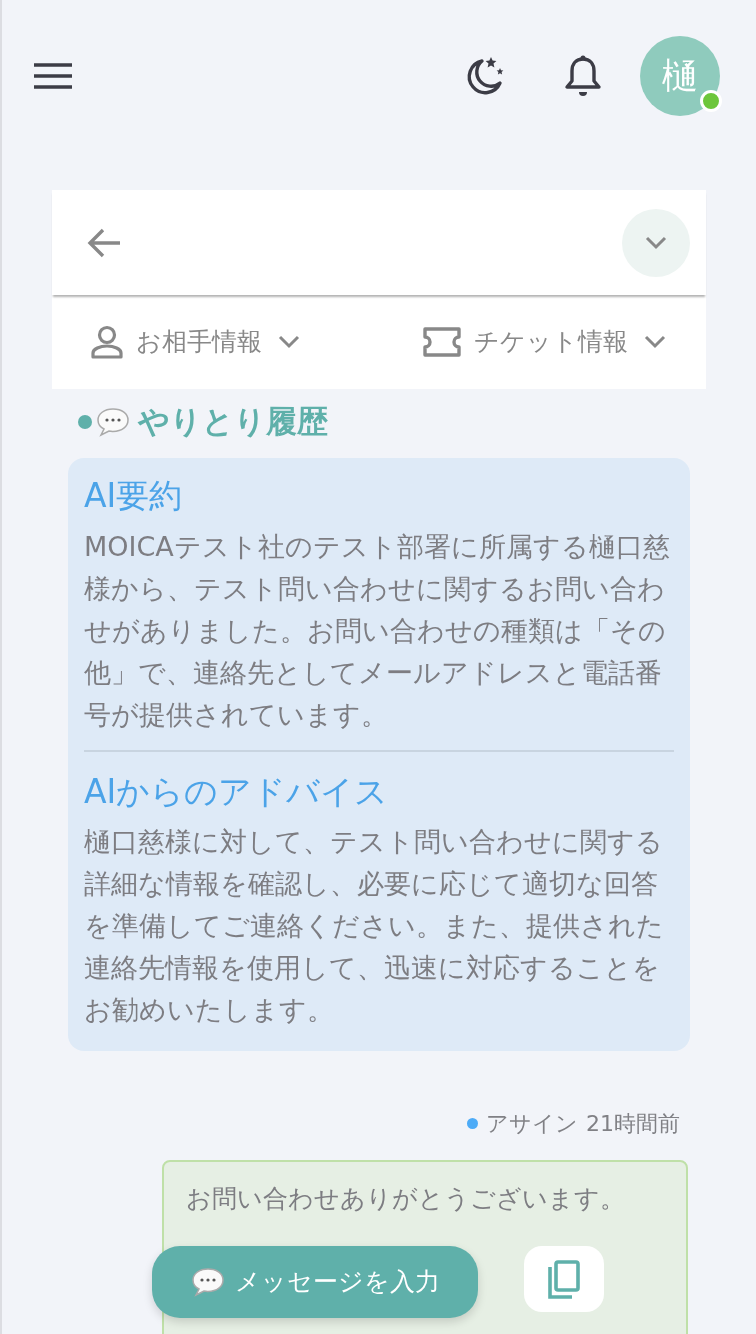 This screenshot has width=756, height=1334. Describe the element at coordinates (134, 496) in the screenshot. I see `ai-heading: AI要約` at that location.